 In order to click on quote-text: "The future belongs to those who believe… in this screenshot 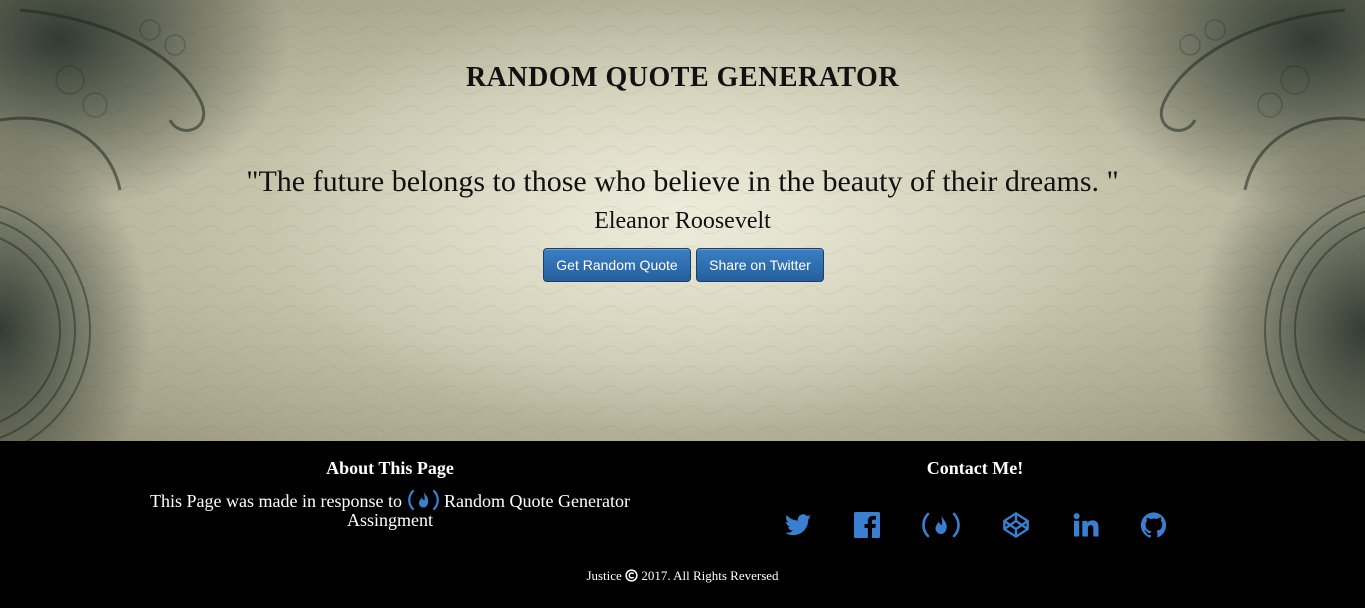, I will do `click(682, 181)`.